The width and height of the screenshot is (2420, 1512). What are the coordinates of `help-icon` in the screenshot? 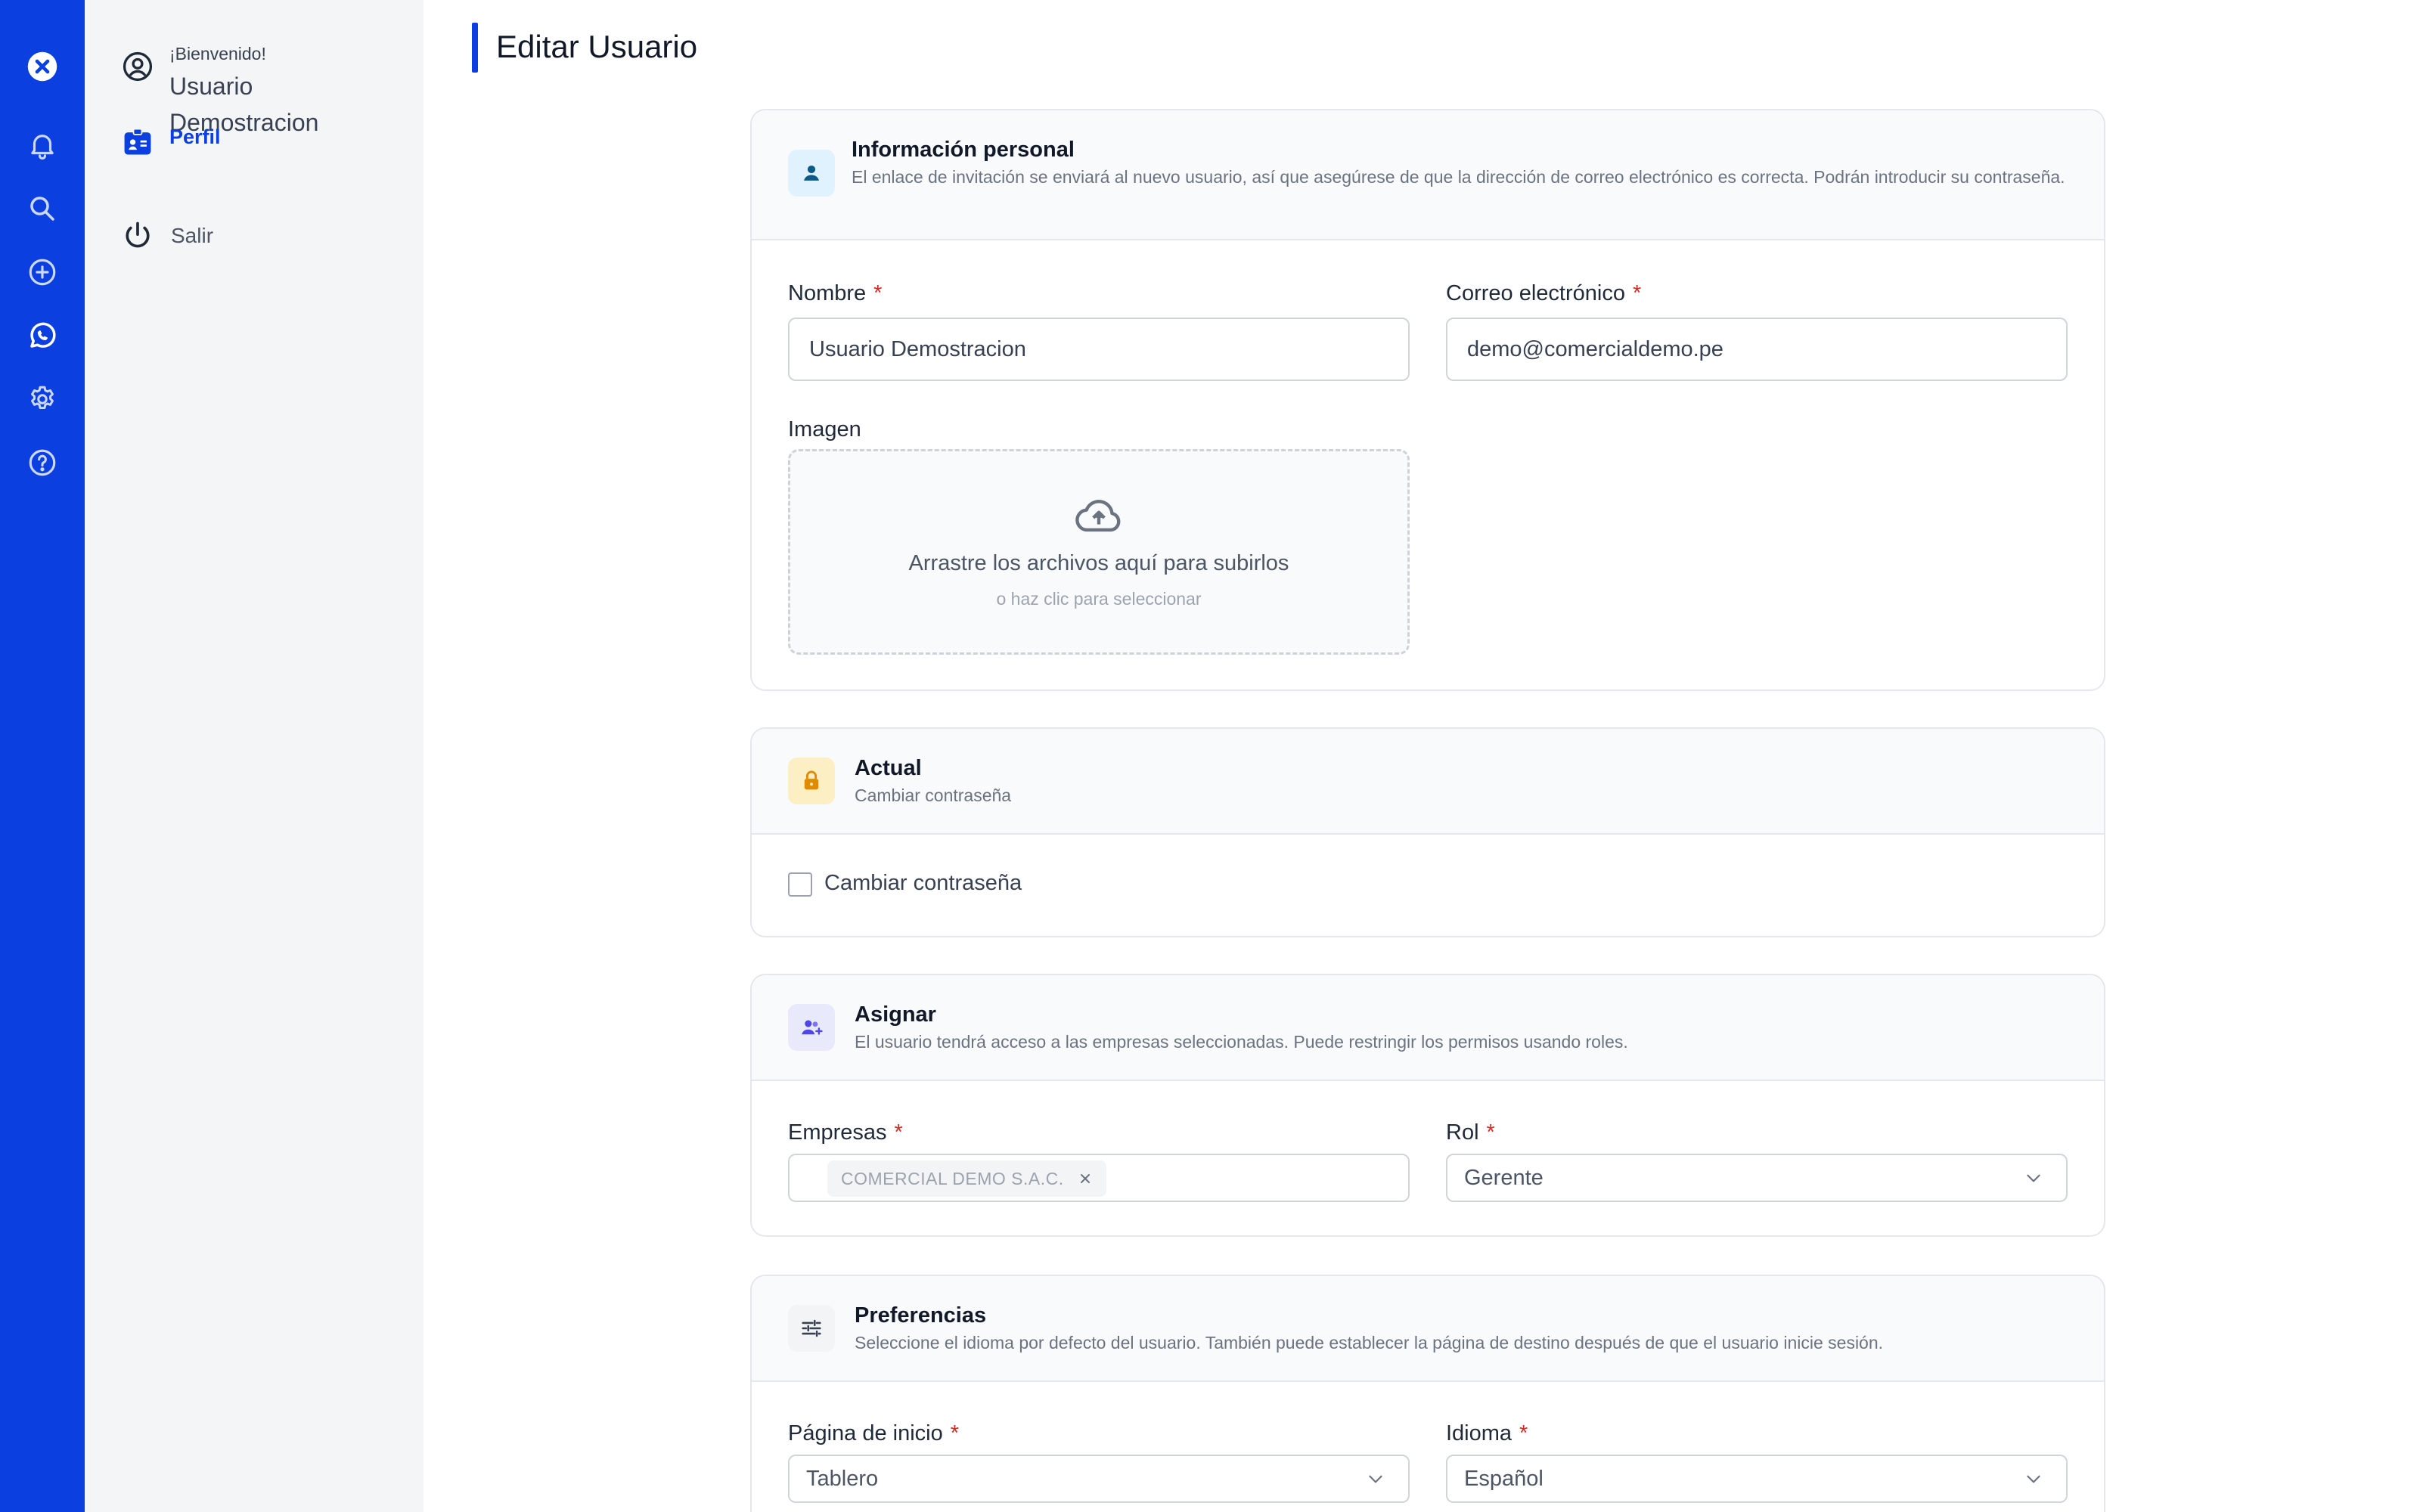 It's located at (42, 463).